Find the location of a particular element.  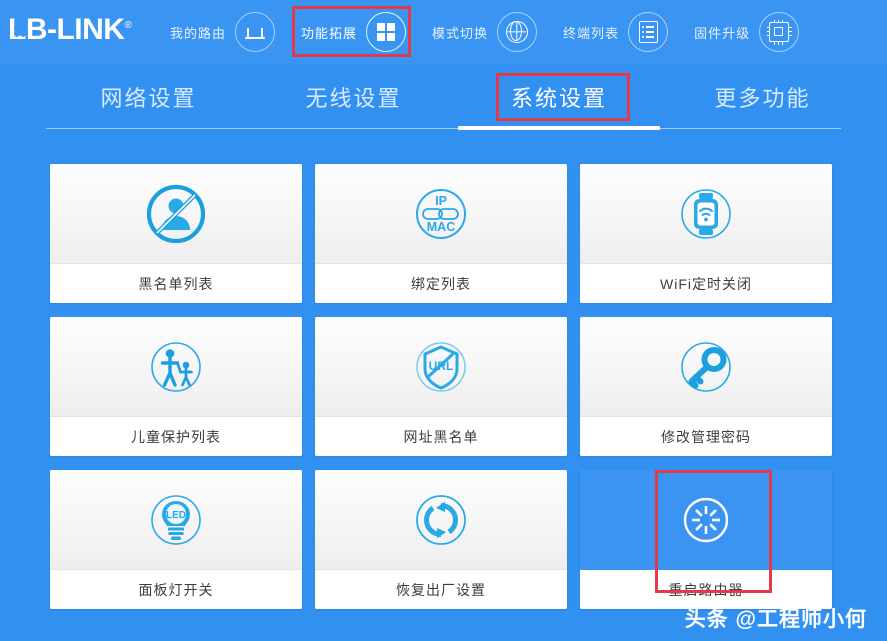

card-change-password-icon-area is located at coordinates (706, 367).